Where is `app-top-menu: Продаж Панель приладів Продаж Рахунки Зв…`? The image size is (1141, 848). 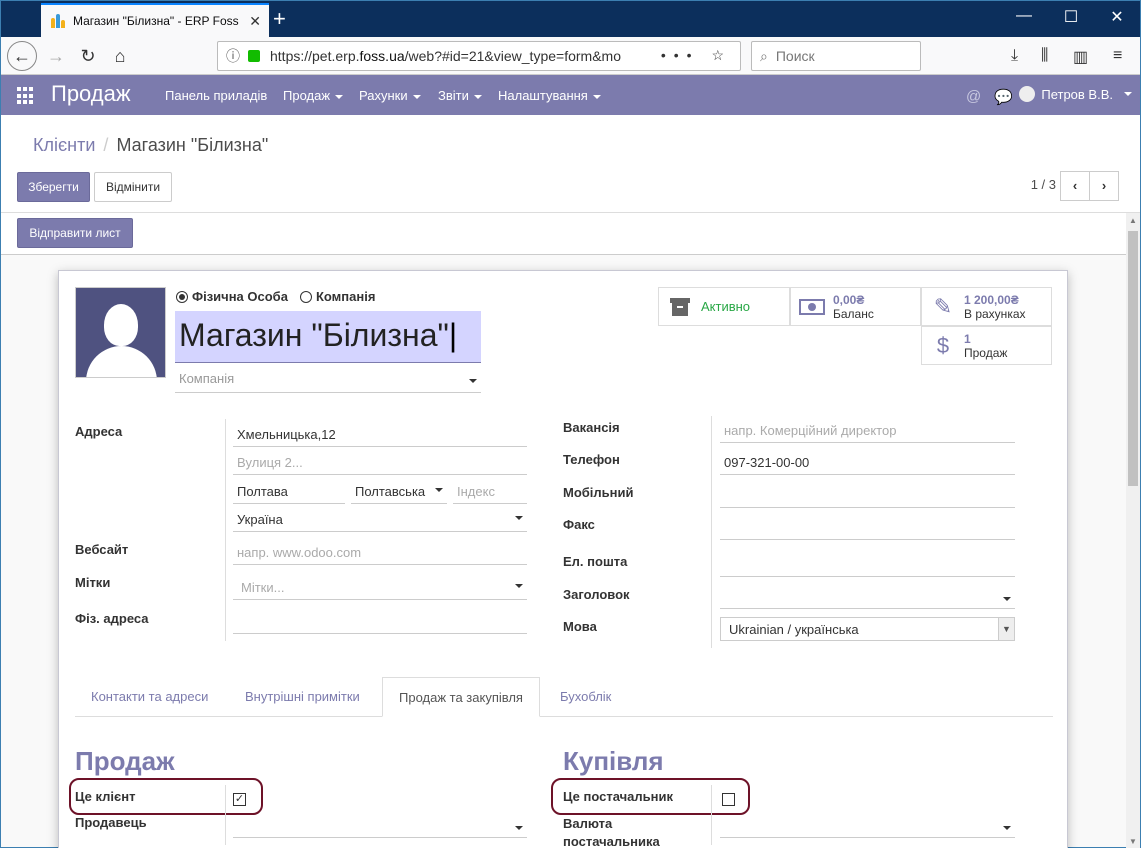 app-top-menu: Продаж Панель приладів Продаж Рахунки Зв… is located at coordinates (570, 95).